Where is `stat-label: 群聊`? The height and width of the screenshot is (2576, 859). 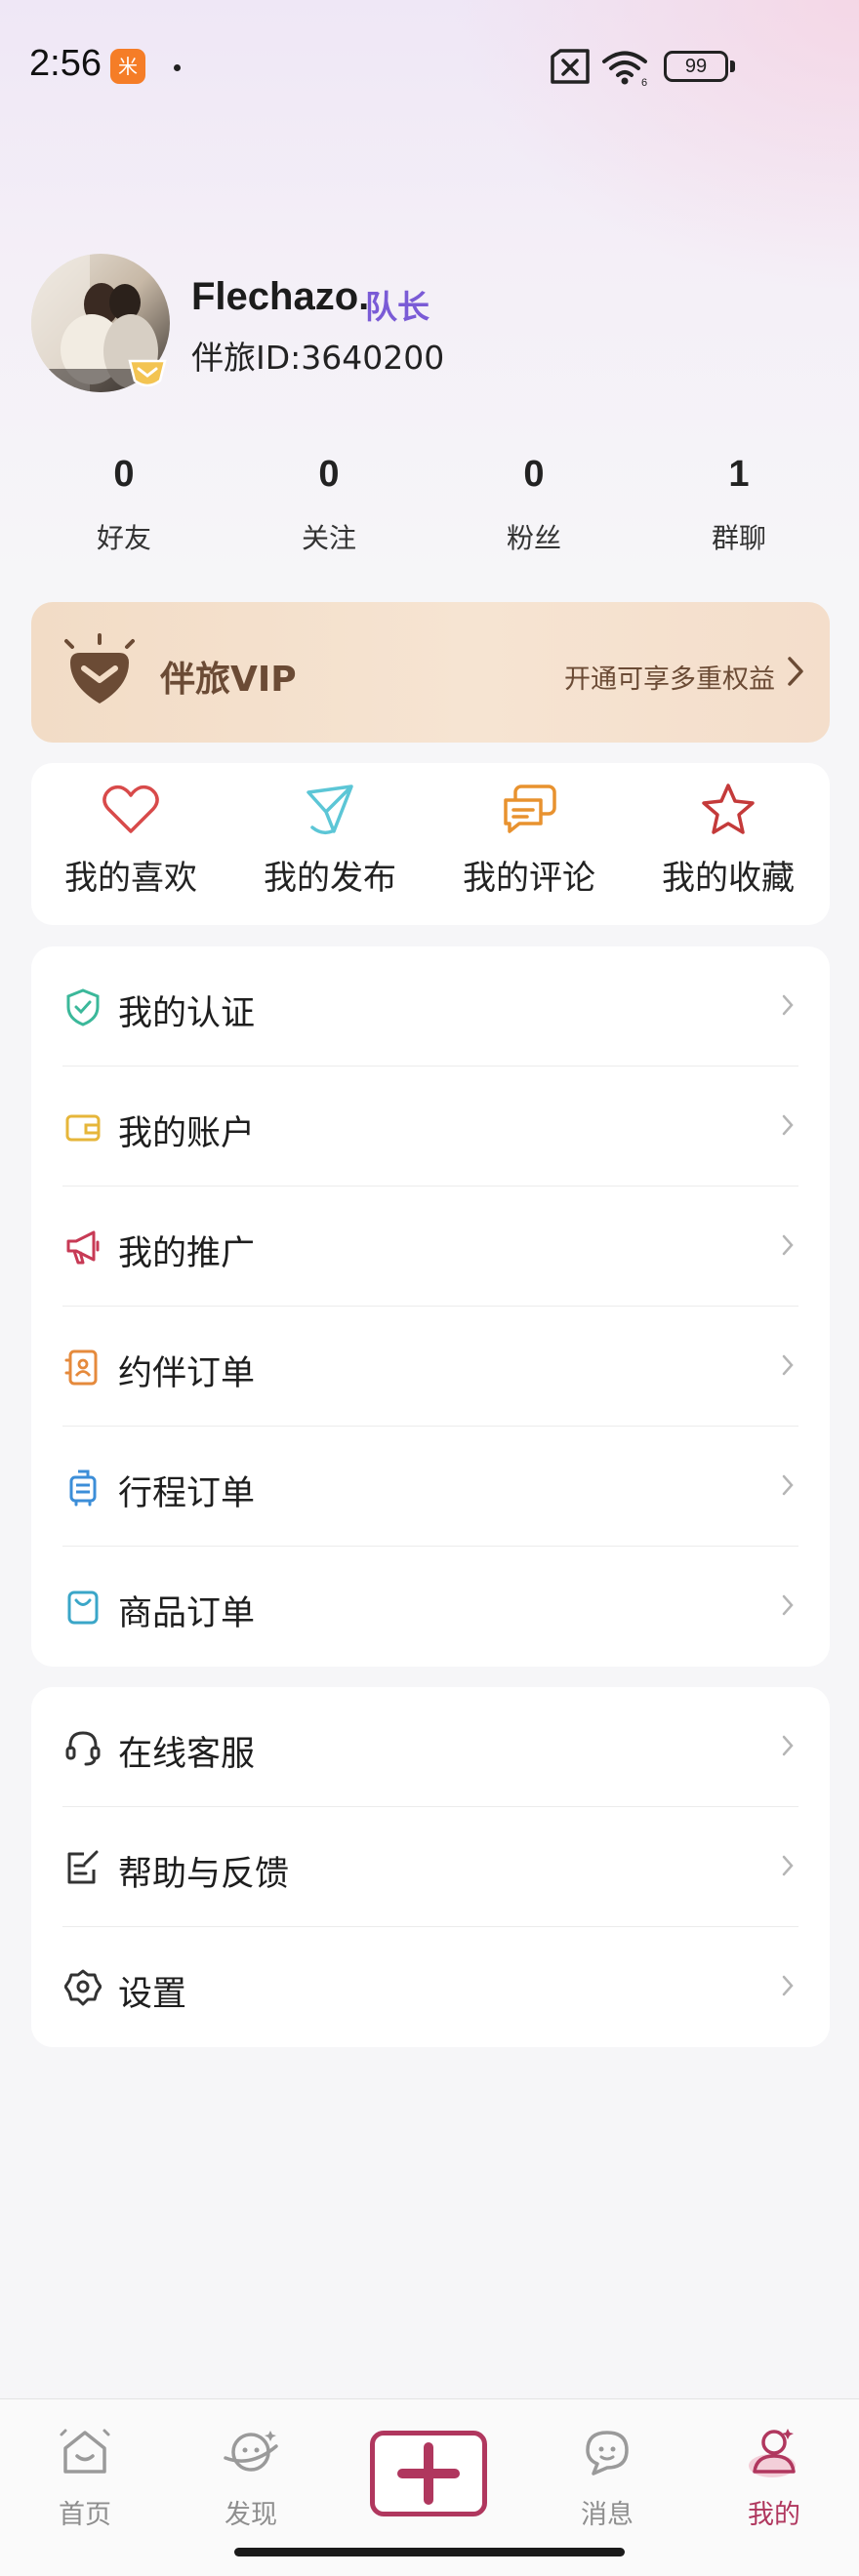 stat-label: 群聊 is located at coordinates (739, 538).